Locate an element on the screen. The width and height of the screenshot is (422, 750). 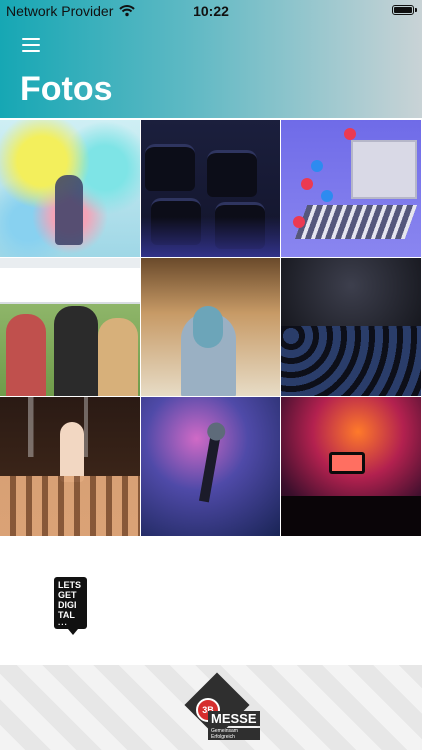
logo-text-line: GET is located at coordinates (67, 595).